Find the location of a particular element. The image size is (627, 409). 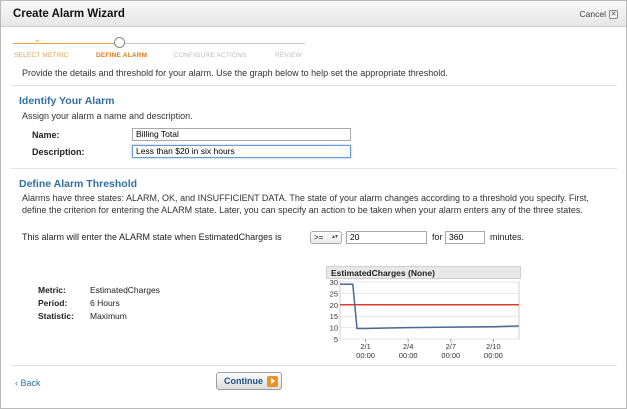

close-icon: ✕ is located at coordinates (613, 14).